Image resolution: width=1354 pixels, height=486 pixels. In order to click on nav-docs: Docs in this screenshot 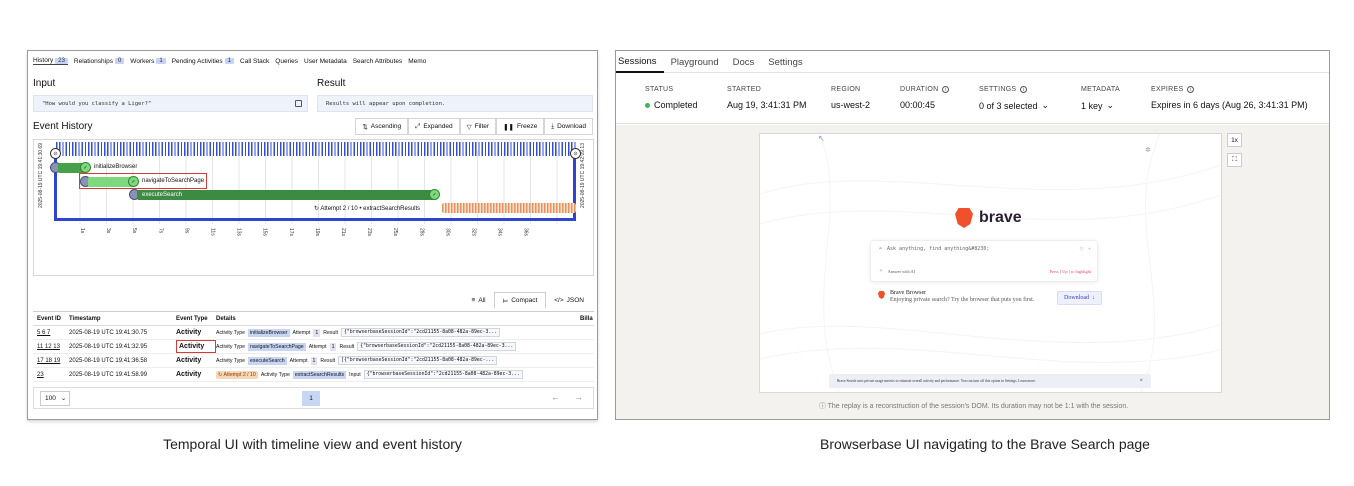, I will do `click(744, 62)`.